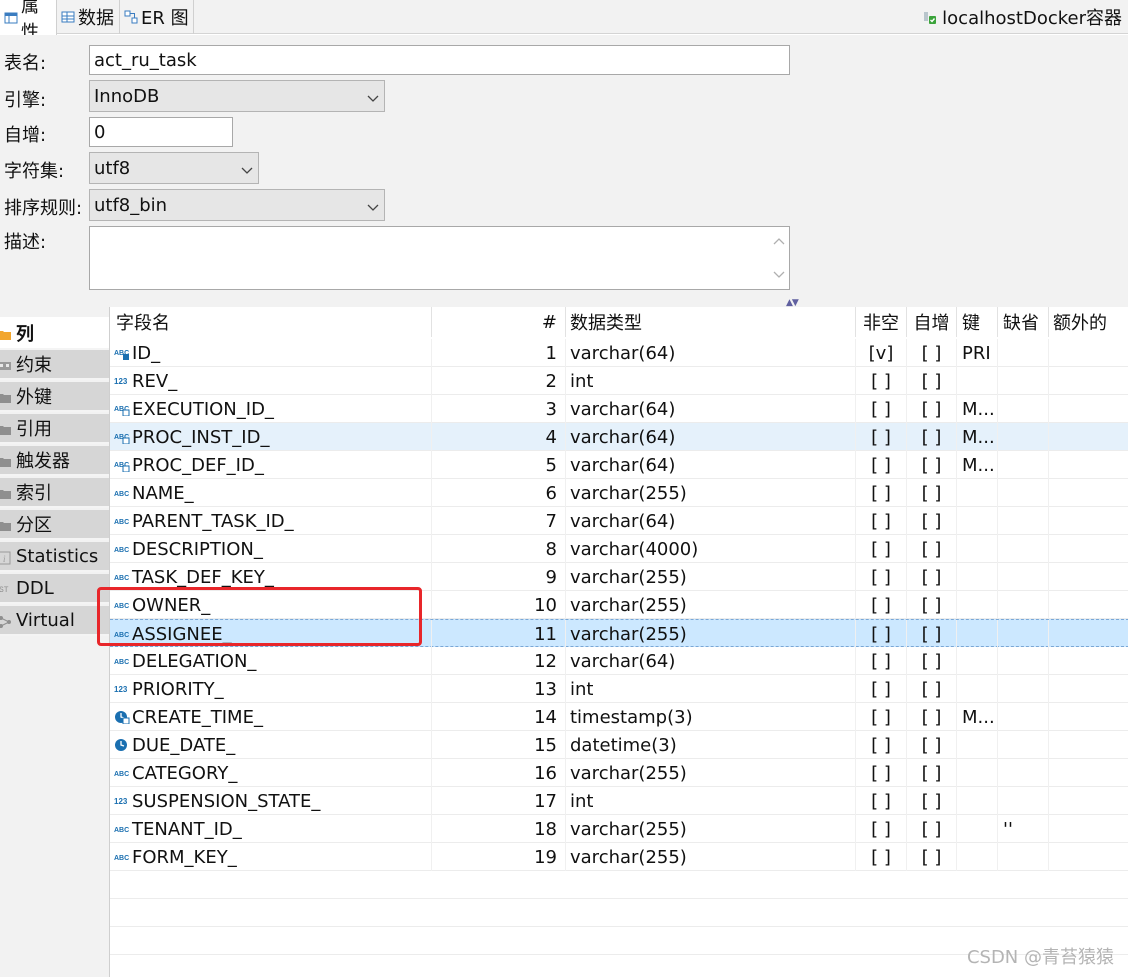 The height and width of the screenshot is (977, 1128). Describe the element at coordinates (499, 322) in the screenshot. I see `header-column-number: #` at that location.